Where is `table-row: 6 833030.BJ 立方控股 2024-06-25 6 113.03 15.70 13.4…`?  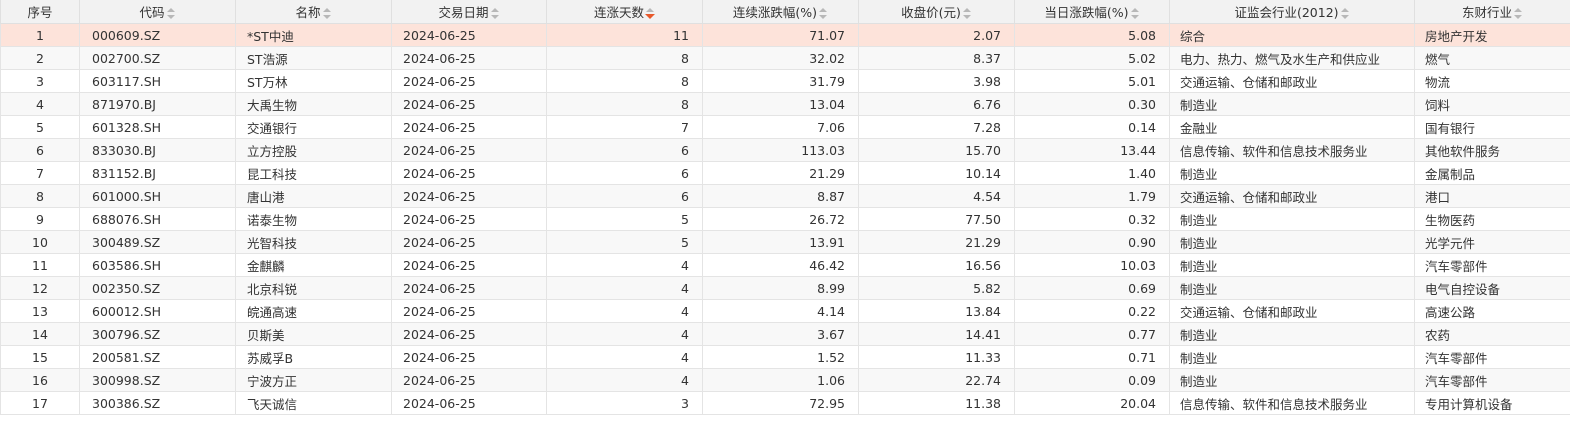
table-row: 6 833030.BJ 立方控股 2024-06-25 6 113.03 15.70 13.4… is located at coordinates (785, 150).